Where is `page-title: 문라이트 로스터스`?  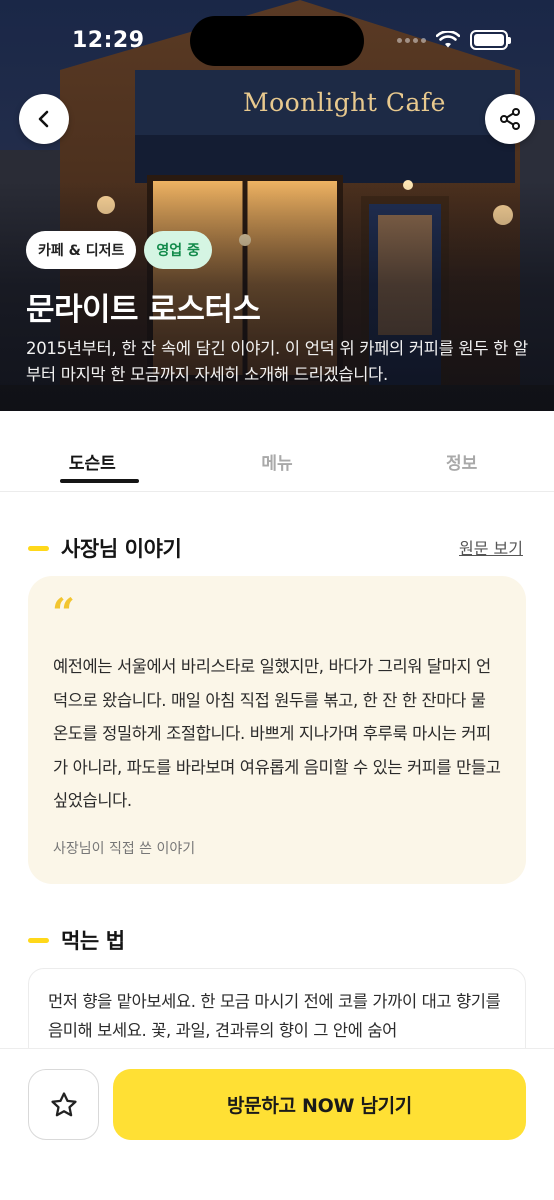
page-title: 문라이트 로스터스 is located at coordinates (143, 310).